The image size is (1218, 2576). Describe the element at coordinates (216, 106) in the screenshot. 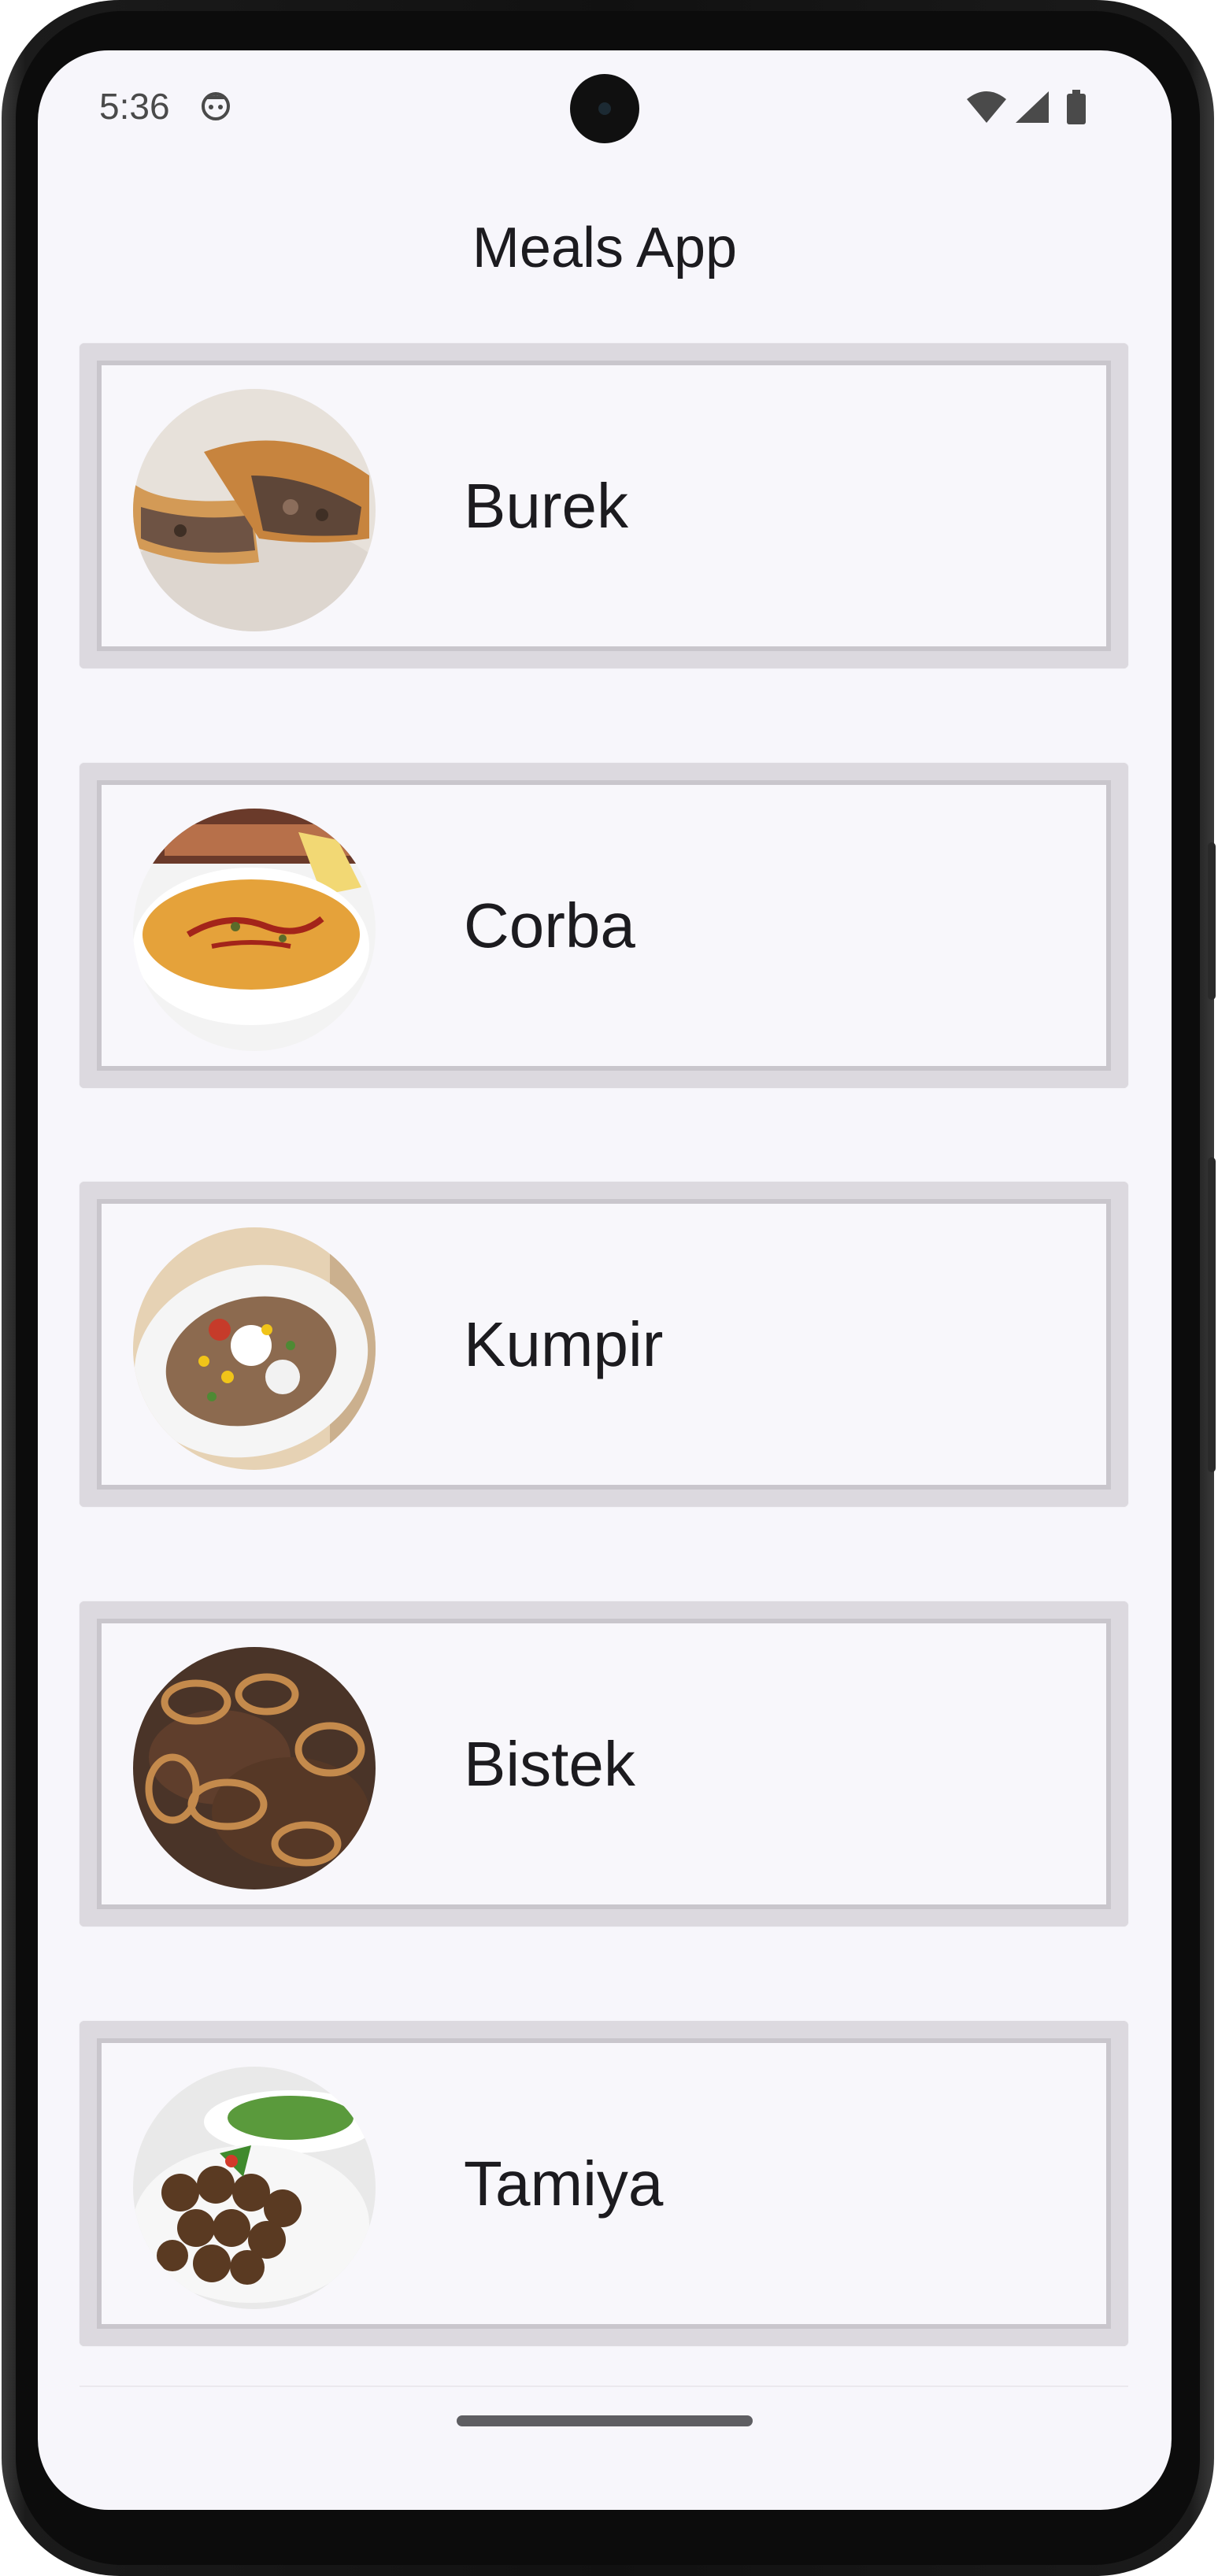

I see `android-face-icon` at that location.